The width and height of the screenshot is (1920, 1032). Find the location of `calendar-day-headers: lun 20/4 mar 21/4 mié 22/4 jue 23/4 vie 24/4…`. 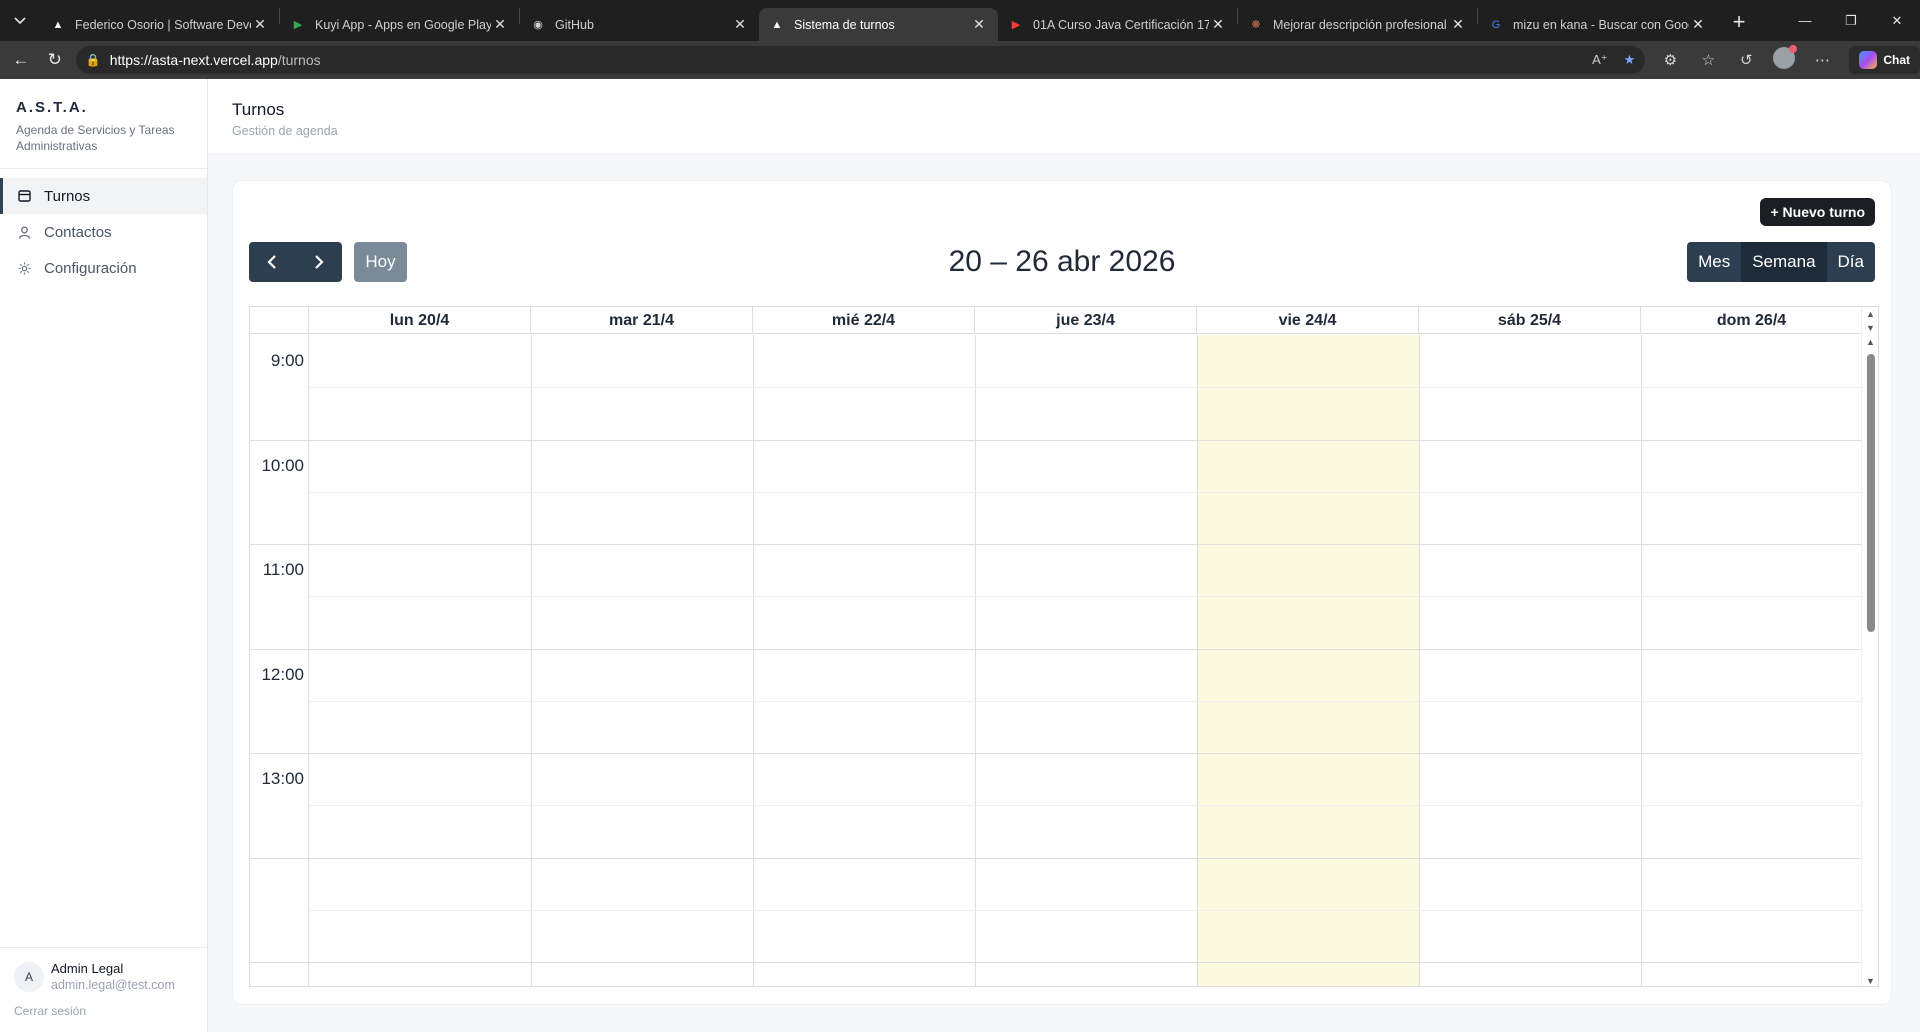

calendar-day-headers: lun 20/4 mar 21/4 mié 22/4 jue 23/4 vie 24/4… is located at coordinates (1064, 320).